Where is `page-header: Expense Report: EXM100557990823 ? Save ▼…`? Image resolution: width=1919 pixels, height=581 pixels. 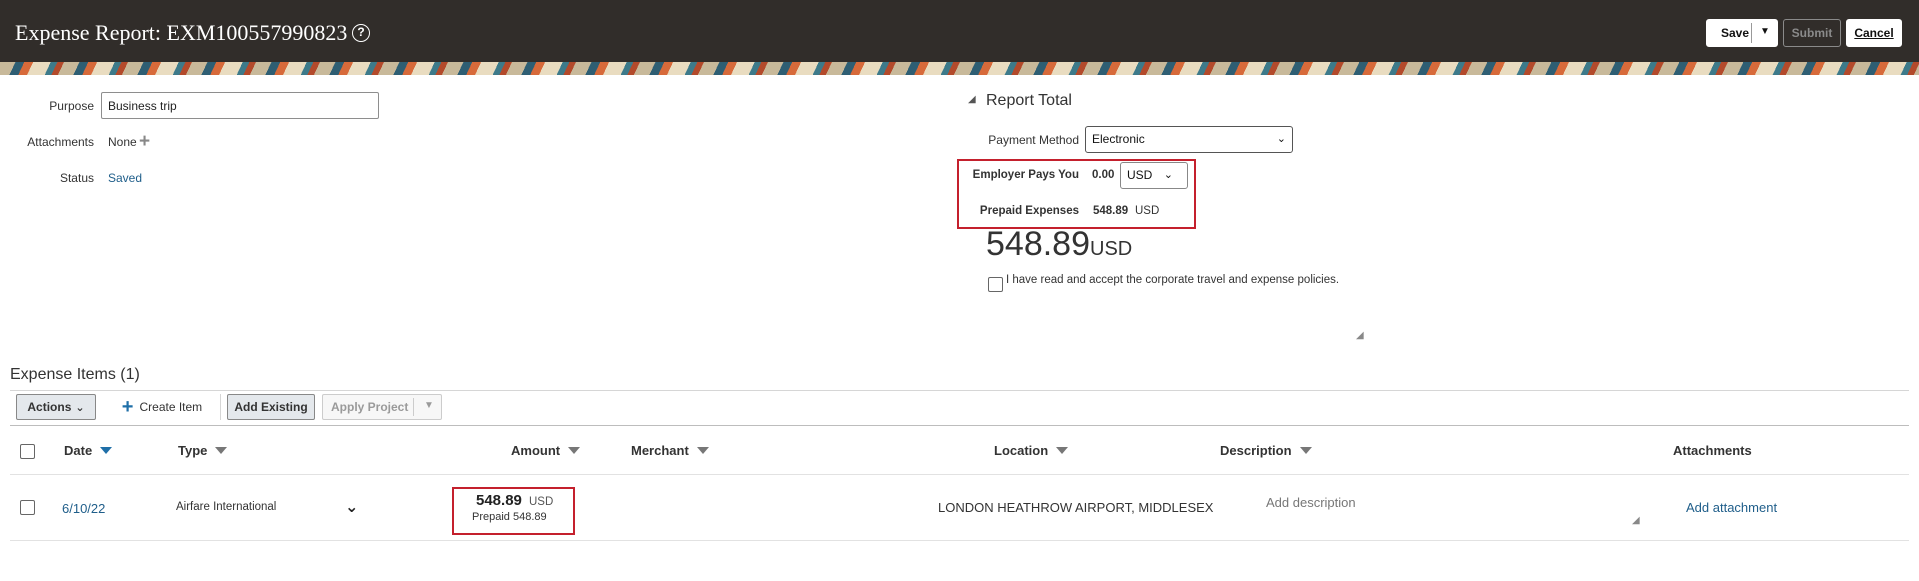 page-header: Expense Report: EXM100557990823 ? Save ▼… is located at coordinates (959, 31).